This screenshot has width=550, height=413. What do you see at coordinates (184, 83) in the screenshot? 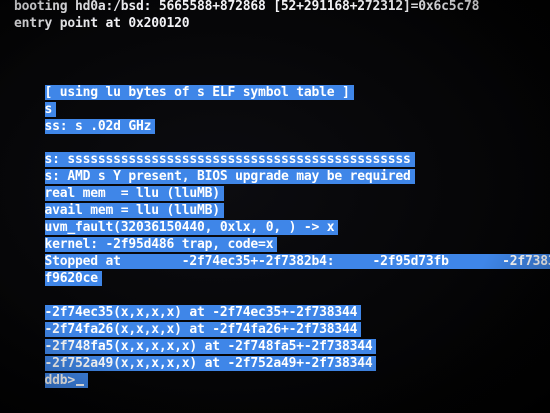
I see `console-line-symbol-table: [ using lu bytes of s ELF symbol table ]` at bounding box center [184, 83].